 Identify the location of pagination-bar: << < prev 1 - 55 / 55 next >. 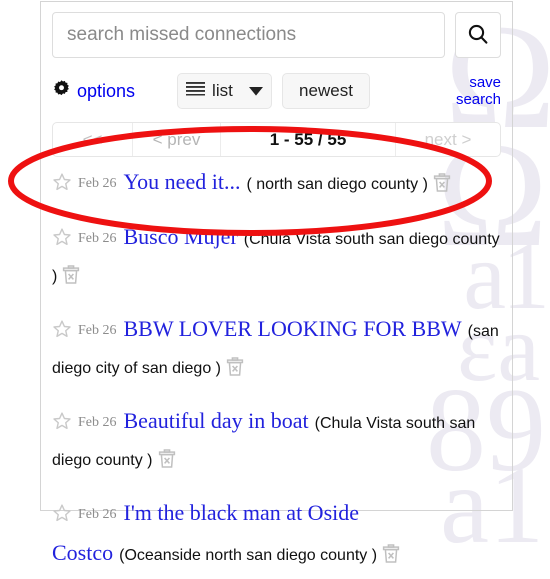
(276, 139).